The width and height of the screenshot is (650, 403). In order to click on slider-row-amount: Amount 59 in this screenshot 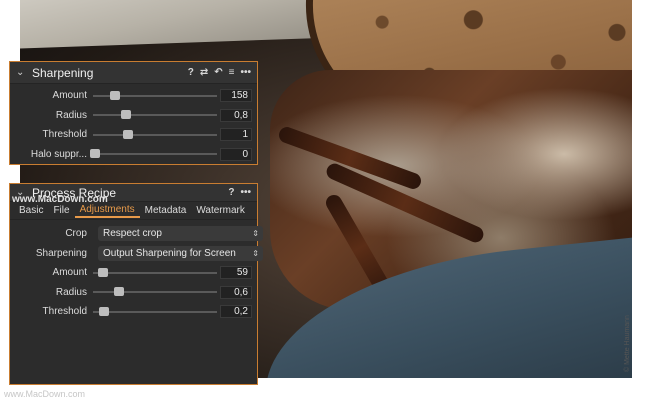, I will do `click(133, 273)`.